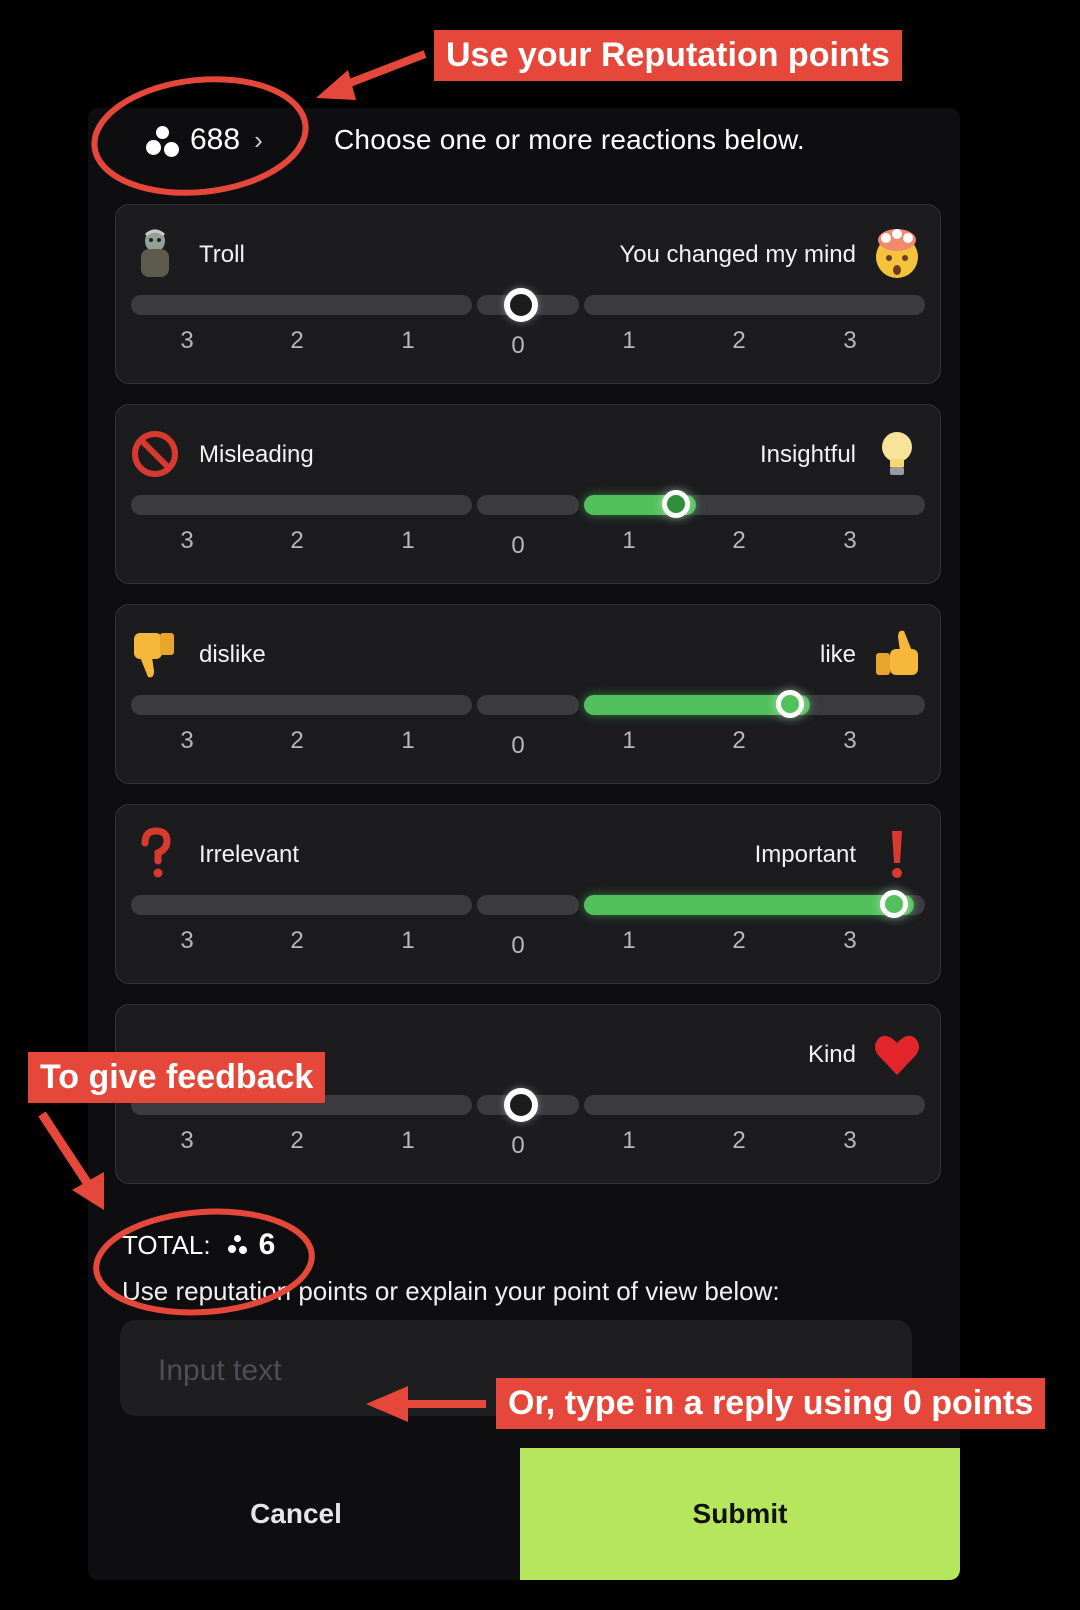 The height and width of the screenshot is (1610, 1080). What do you see at coordinates (296, 1514) in the screenshot?
I see `cancel-button: Cancel` at bounding box center [296, 1514].